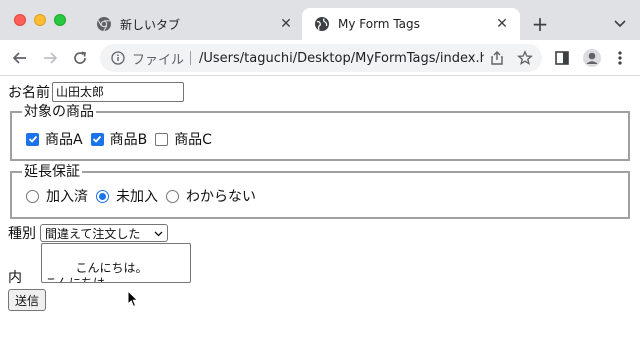  Describe the element at coordinates (221, 197) in the screenshot. I see `warranty-unknown-label: わからない` at that location.